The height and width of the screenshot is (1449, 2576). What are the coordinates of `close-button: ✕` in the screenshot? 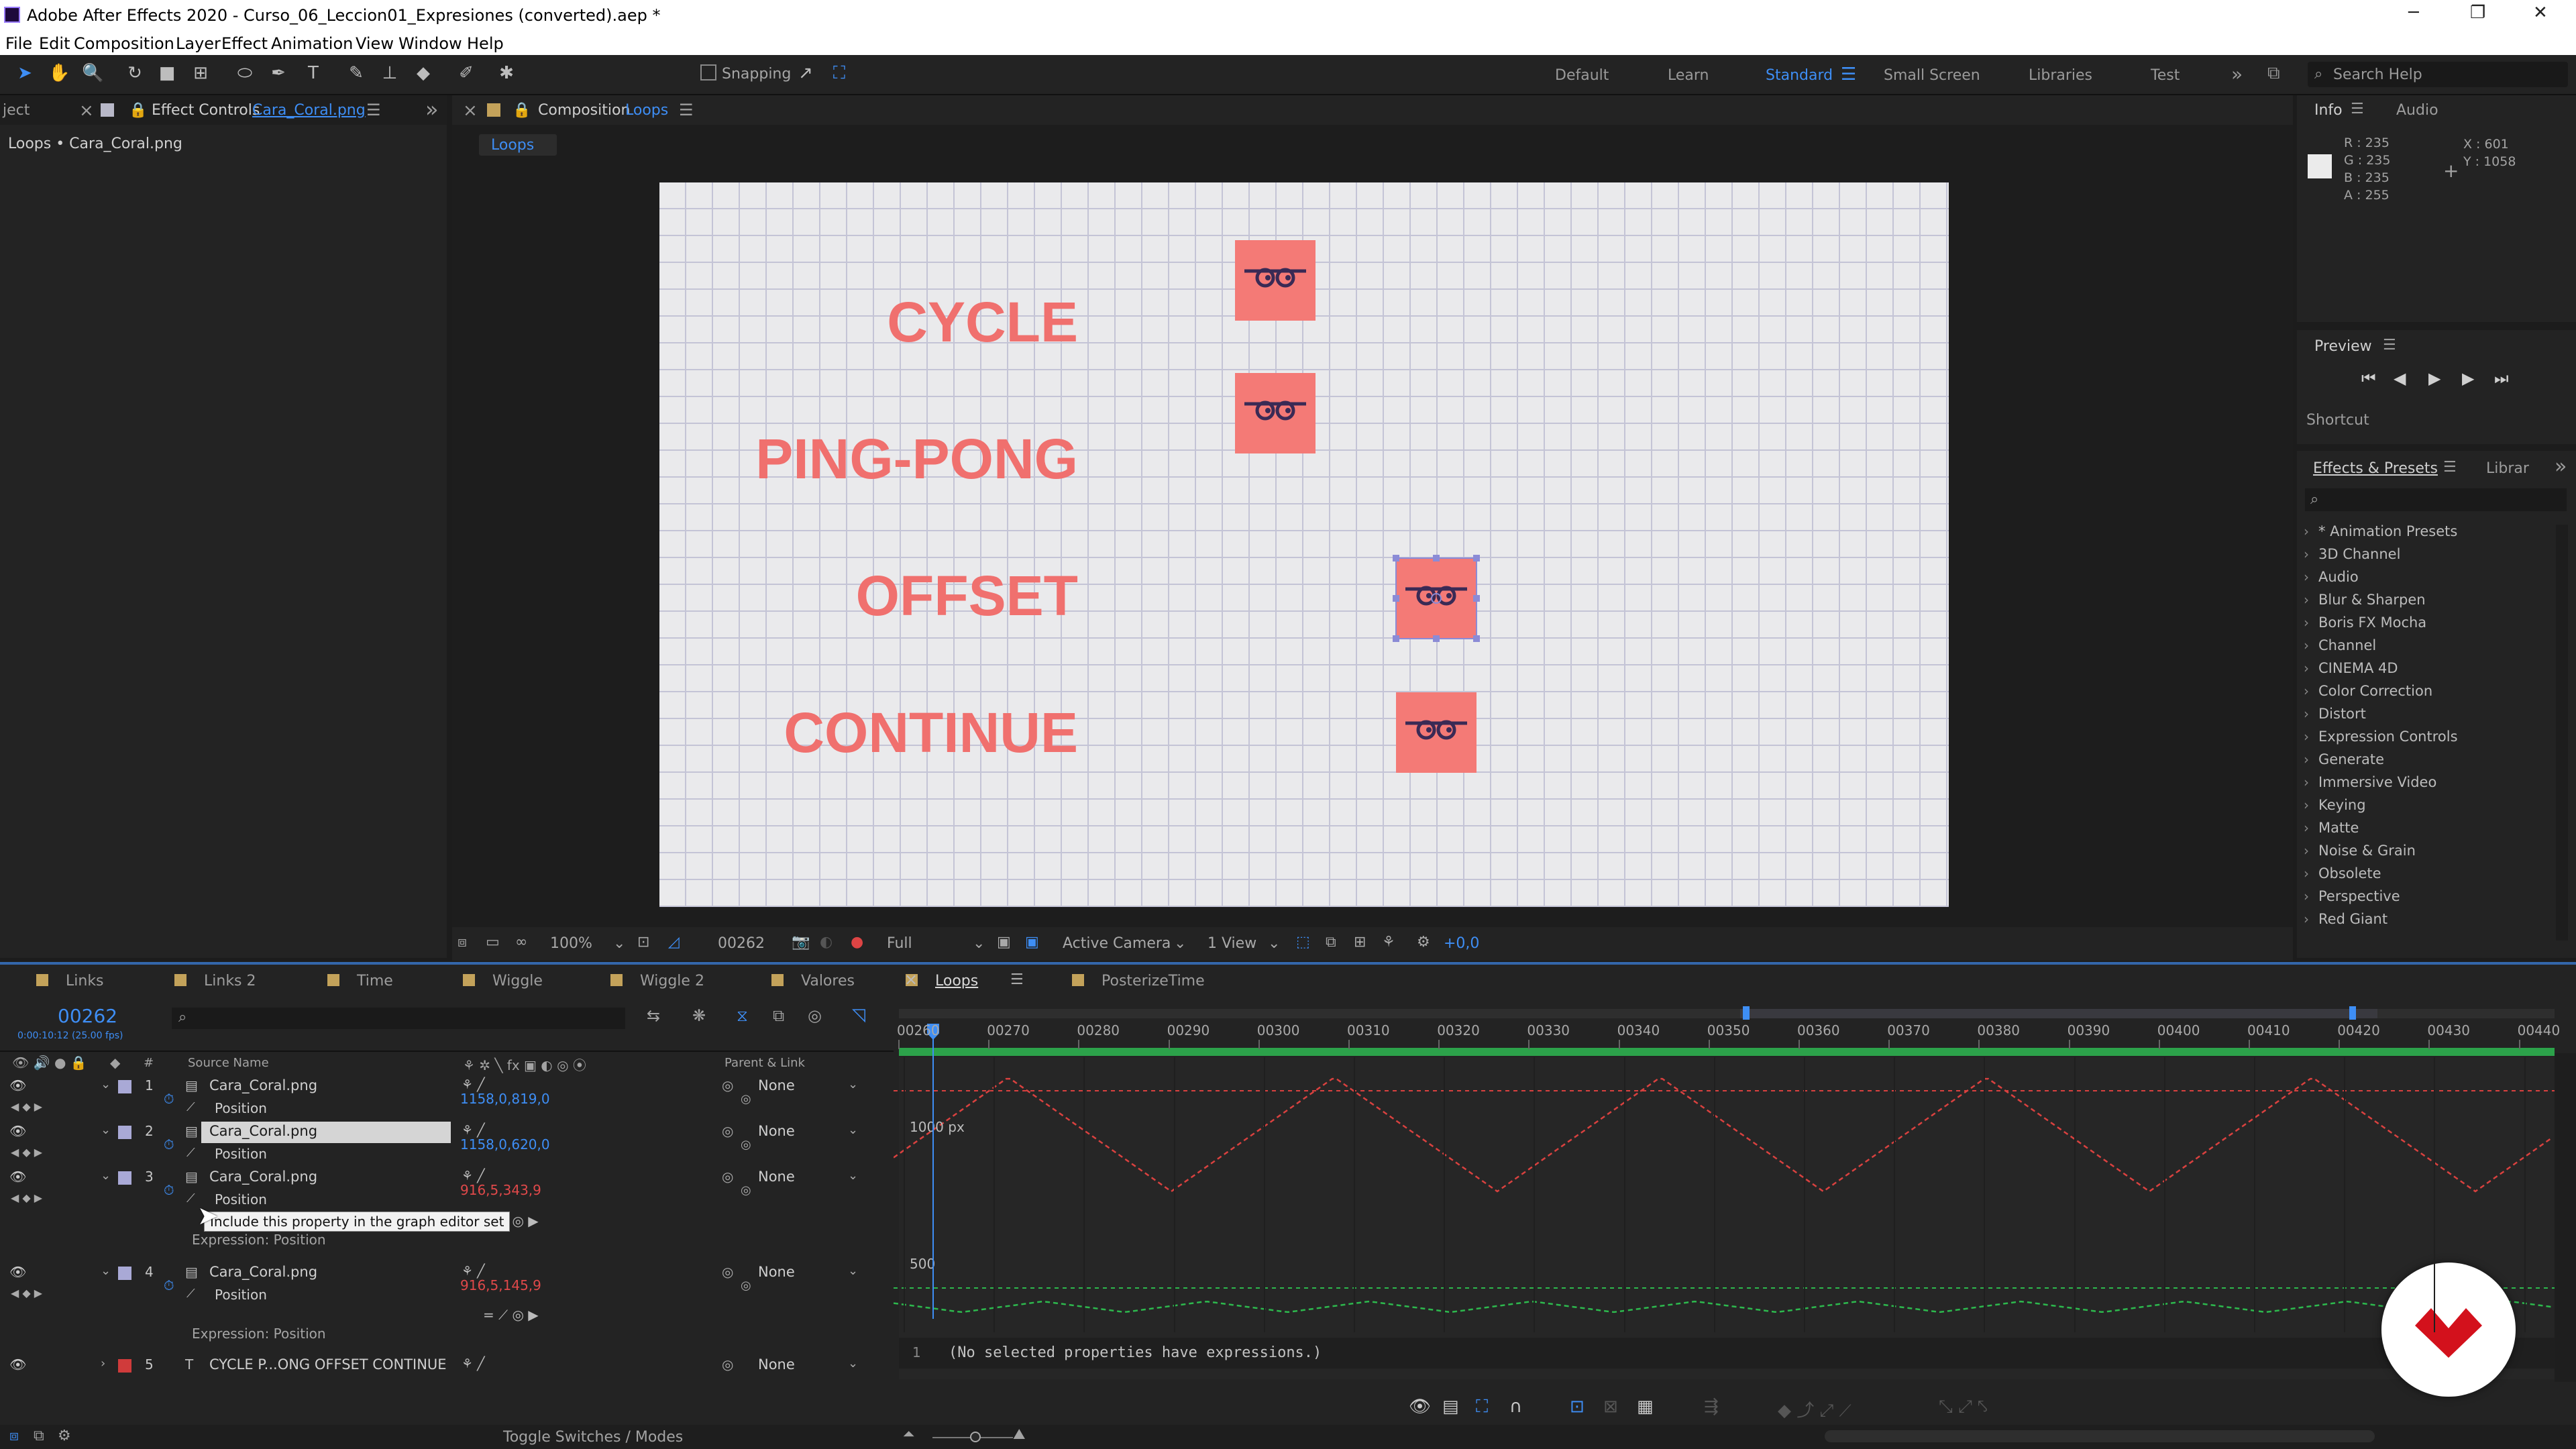 It's located at (2540, 13).